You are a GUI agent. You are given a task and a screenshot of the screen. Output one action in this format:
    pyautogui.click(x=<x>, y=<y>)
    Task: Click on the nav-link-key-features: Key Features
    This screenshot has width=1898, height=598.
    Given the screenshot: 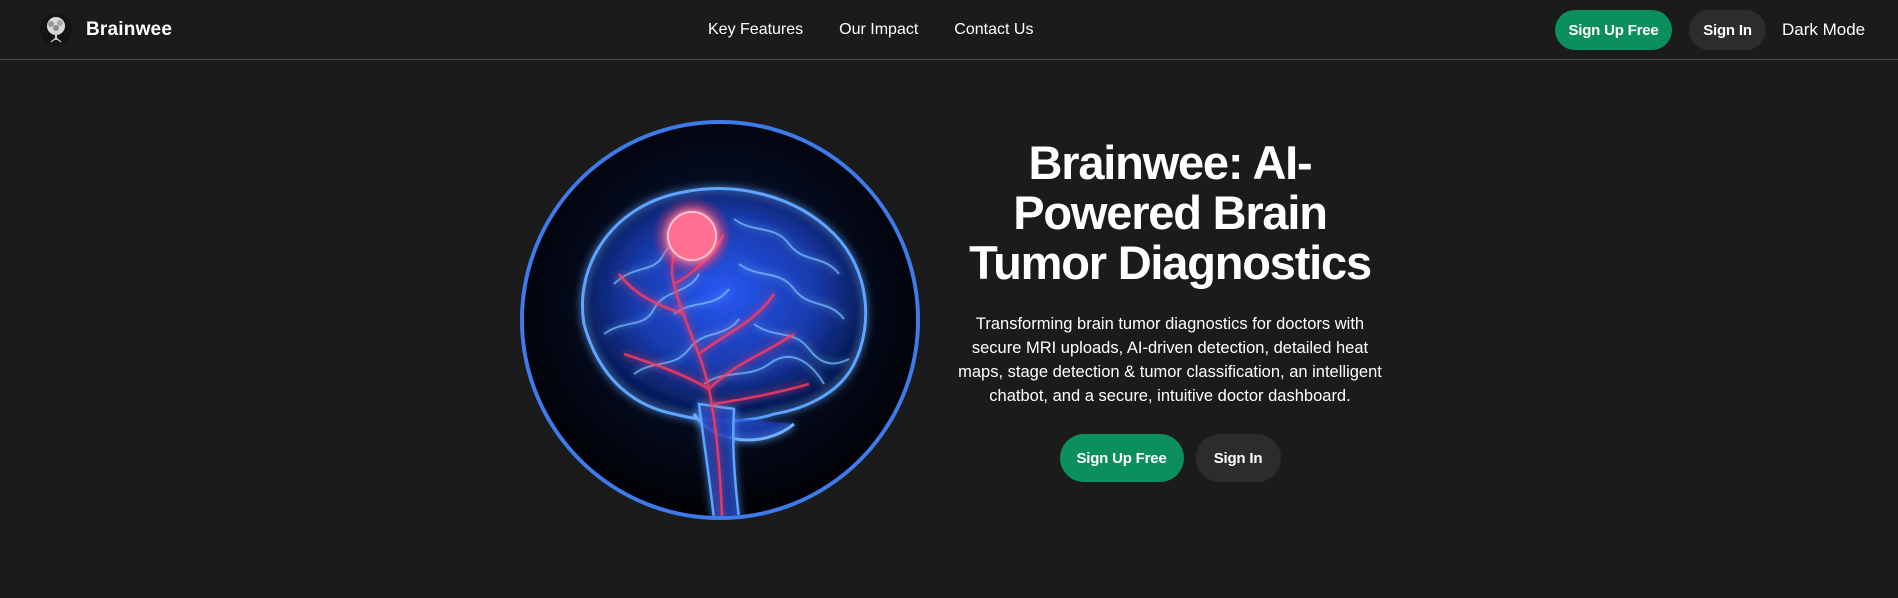 What is the action you would take?
    pyautogui.click(x=755, y=30)
    